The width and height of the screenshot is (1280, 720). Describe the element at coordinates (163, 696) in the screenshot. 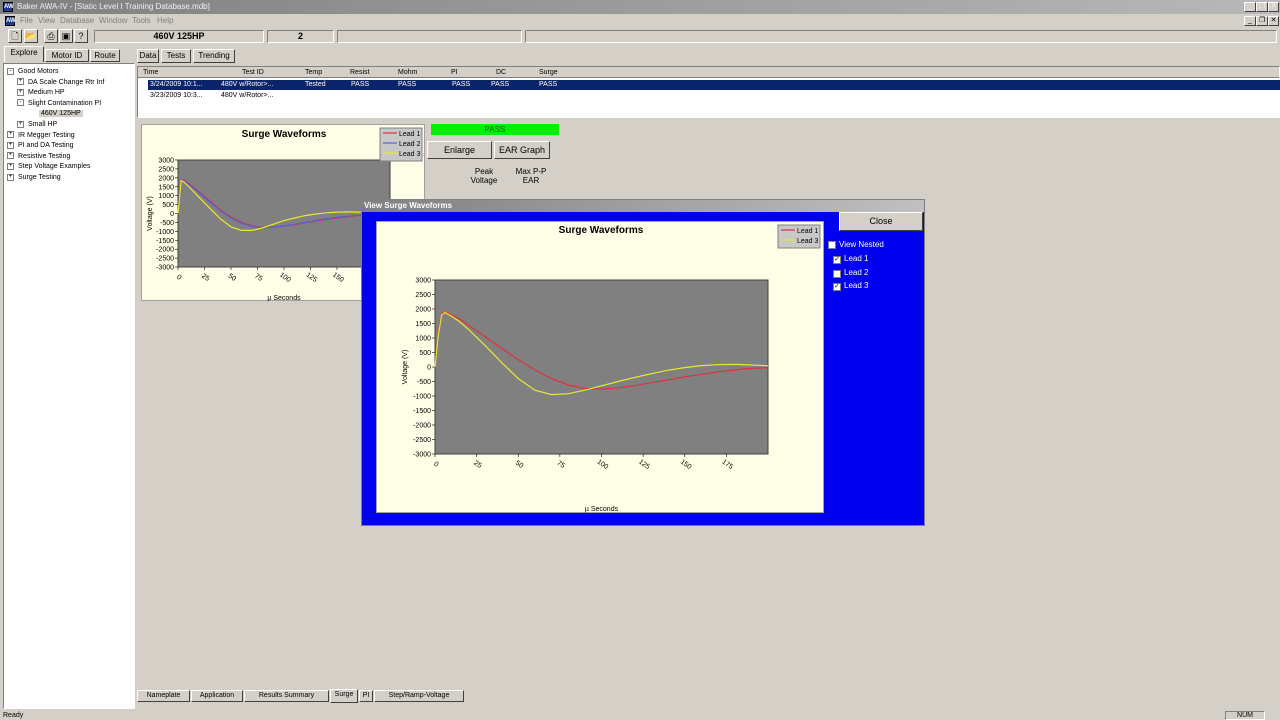

I see `tab-nameplate: Nameplate` at that location.